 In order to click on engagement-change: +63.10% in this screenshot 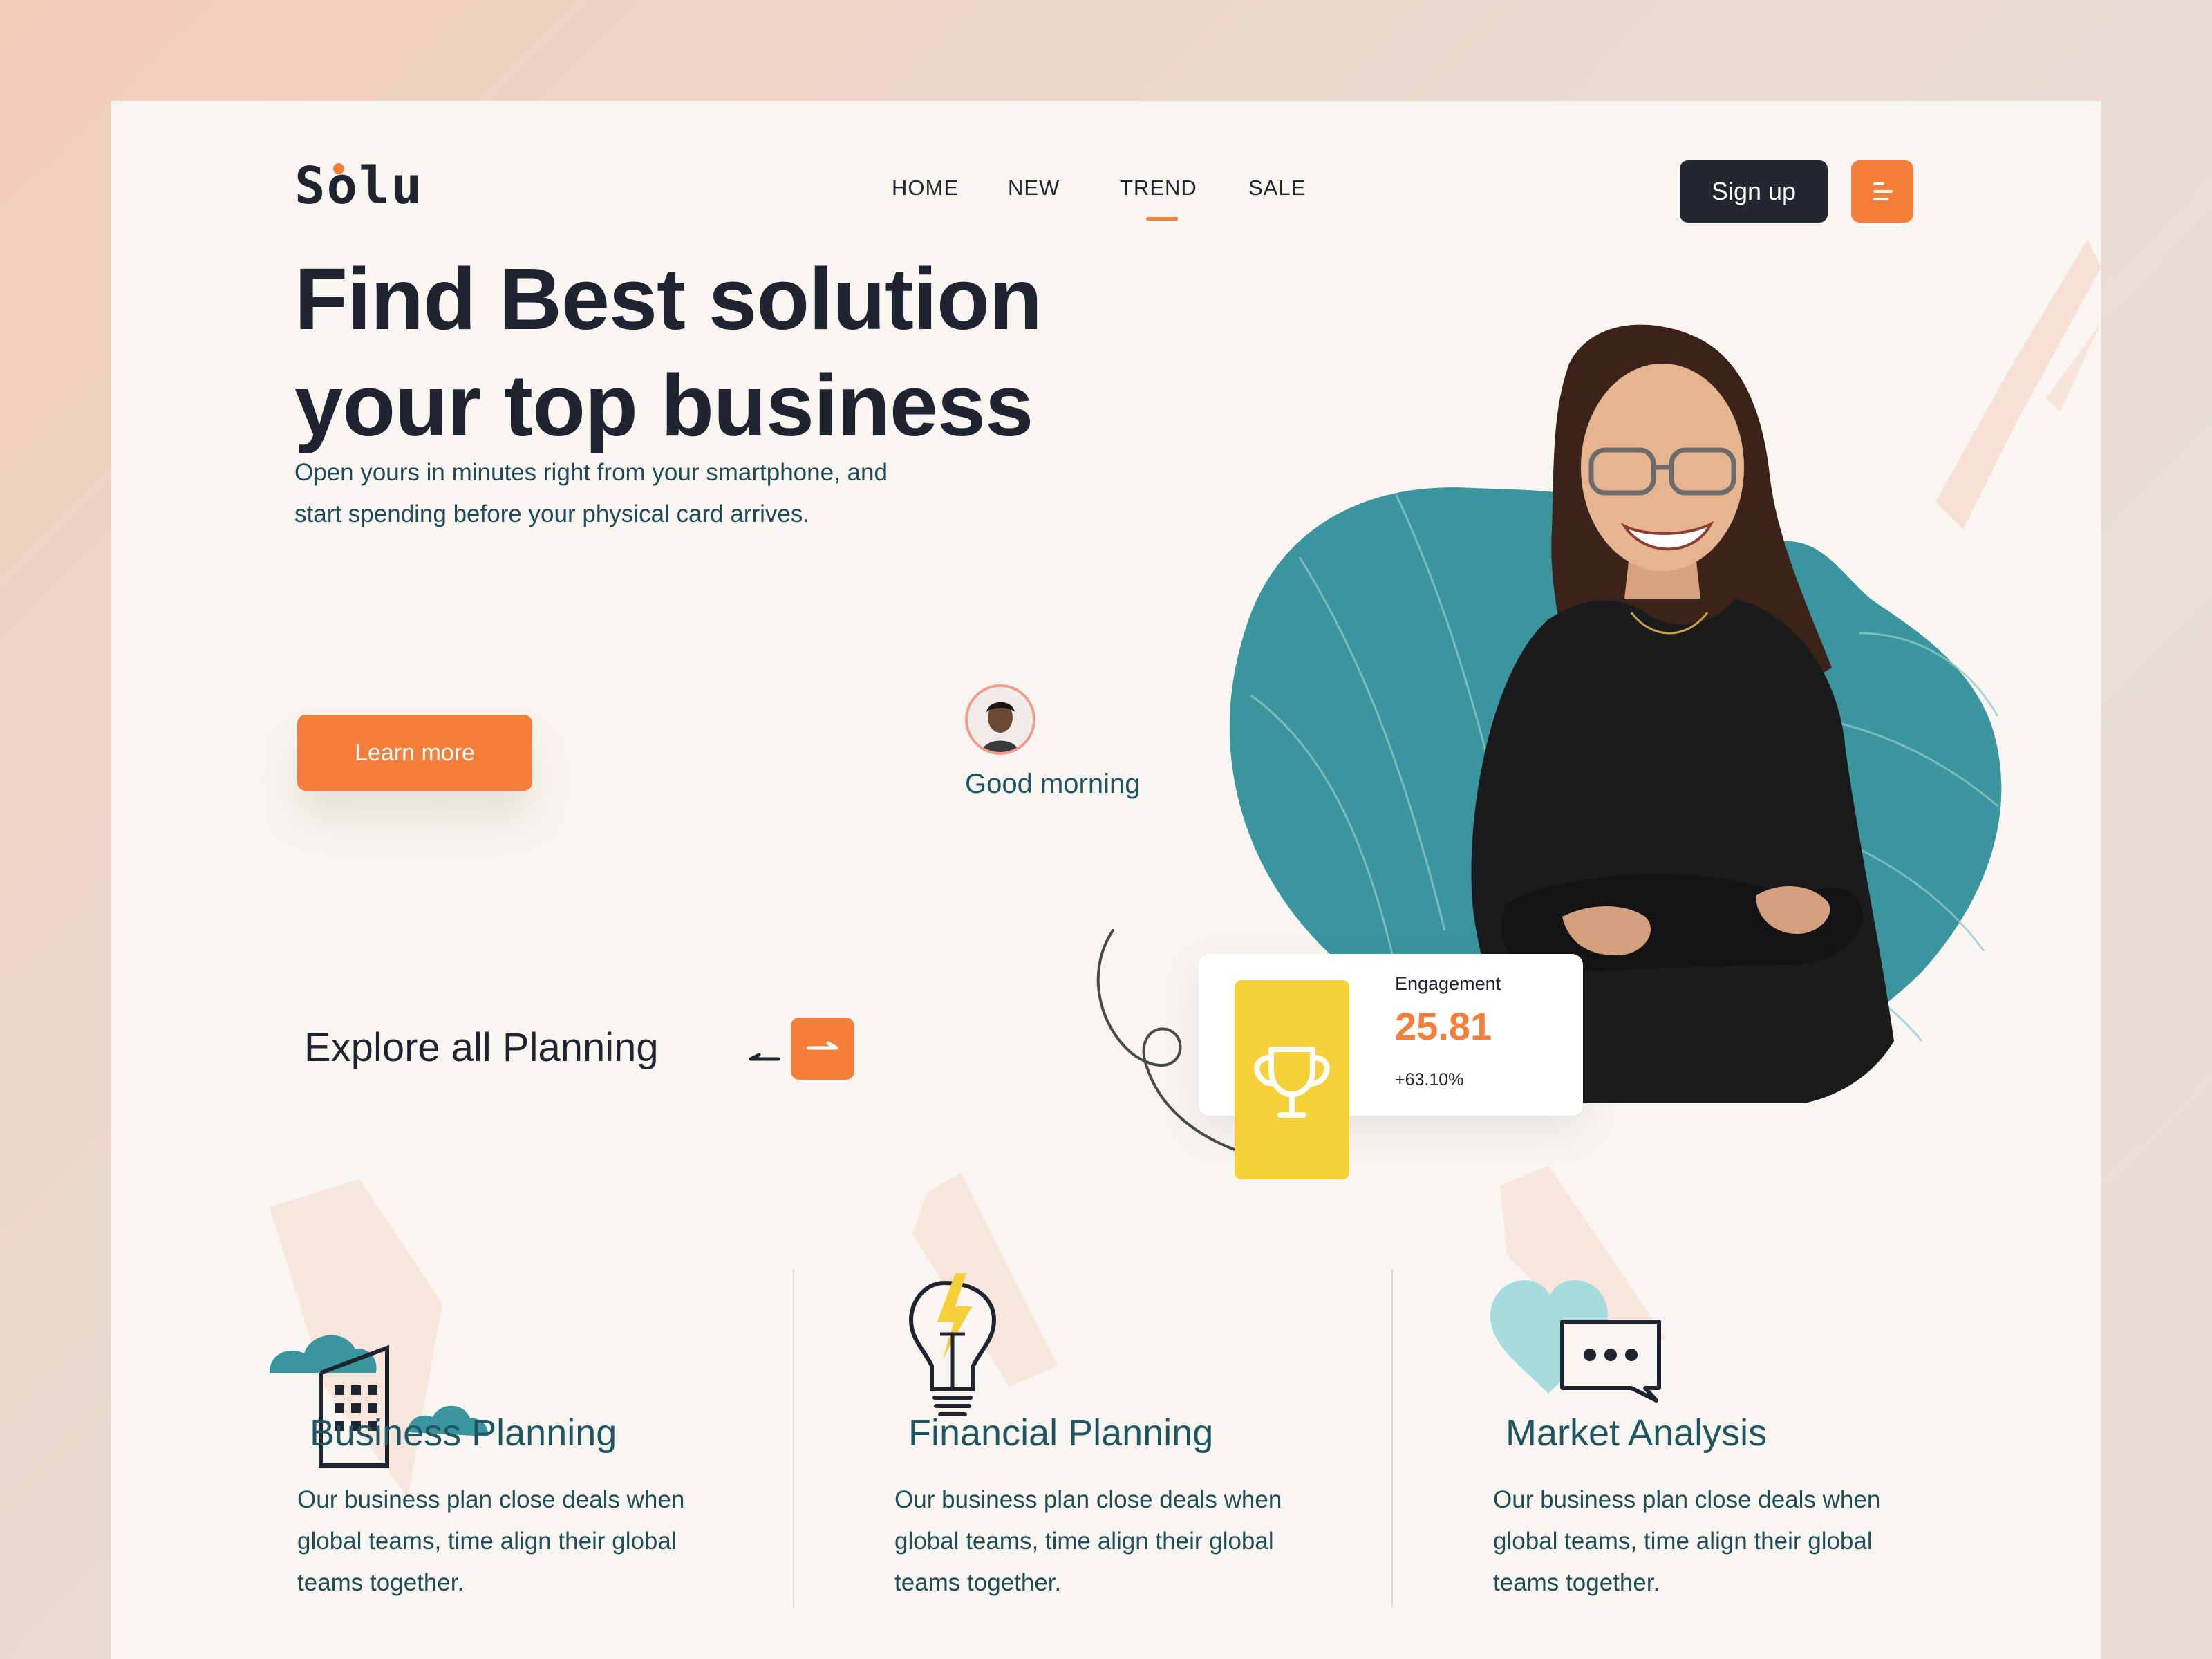, I will do `click(1429, 1079)`.